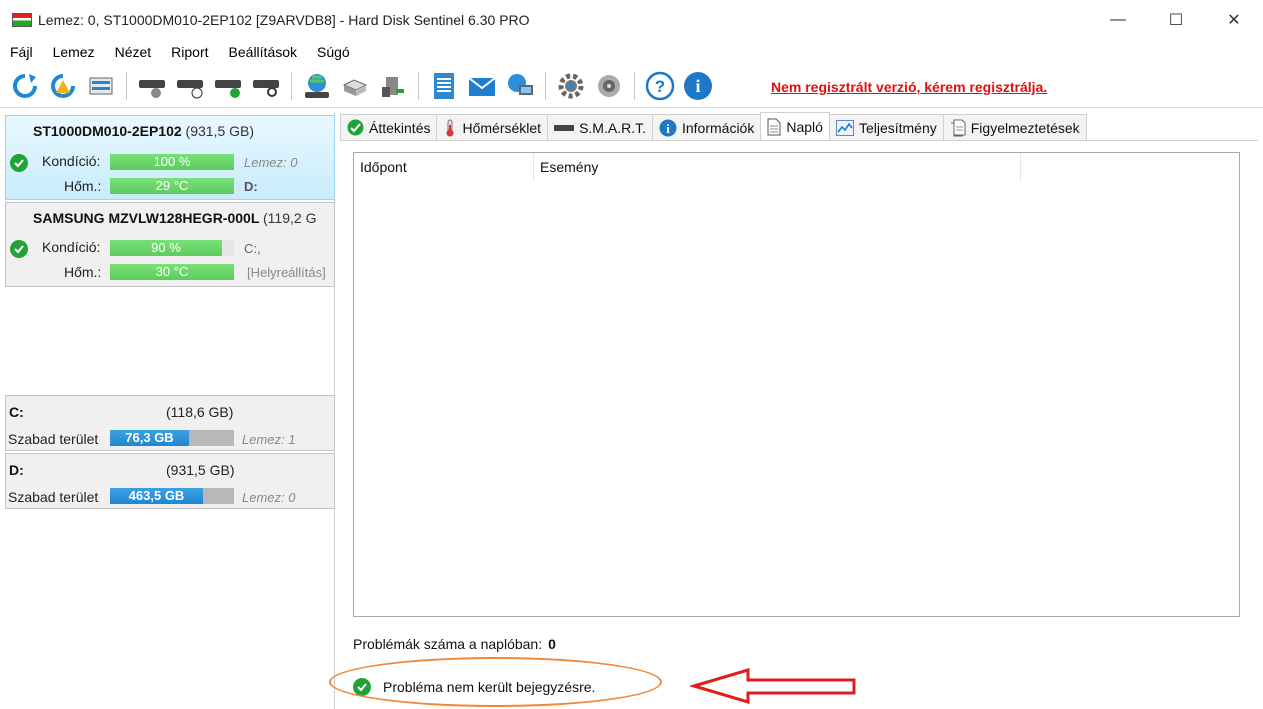 The image size is (1263, 709). What do you see at coordinates (146, 218) in the screenshot?
I see `disk-name: SAMSUNG MZVLW128HEGR-000L` at bounding box center [146, 218].